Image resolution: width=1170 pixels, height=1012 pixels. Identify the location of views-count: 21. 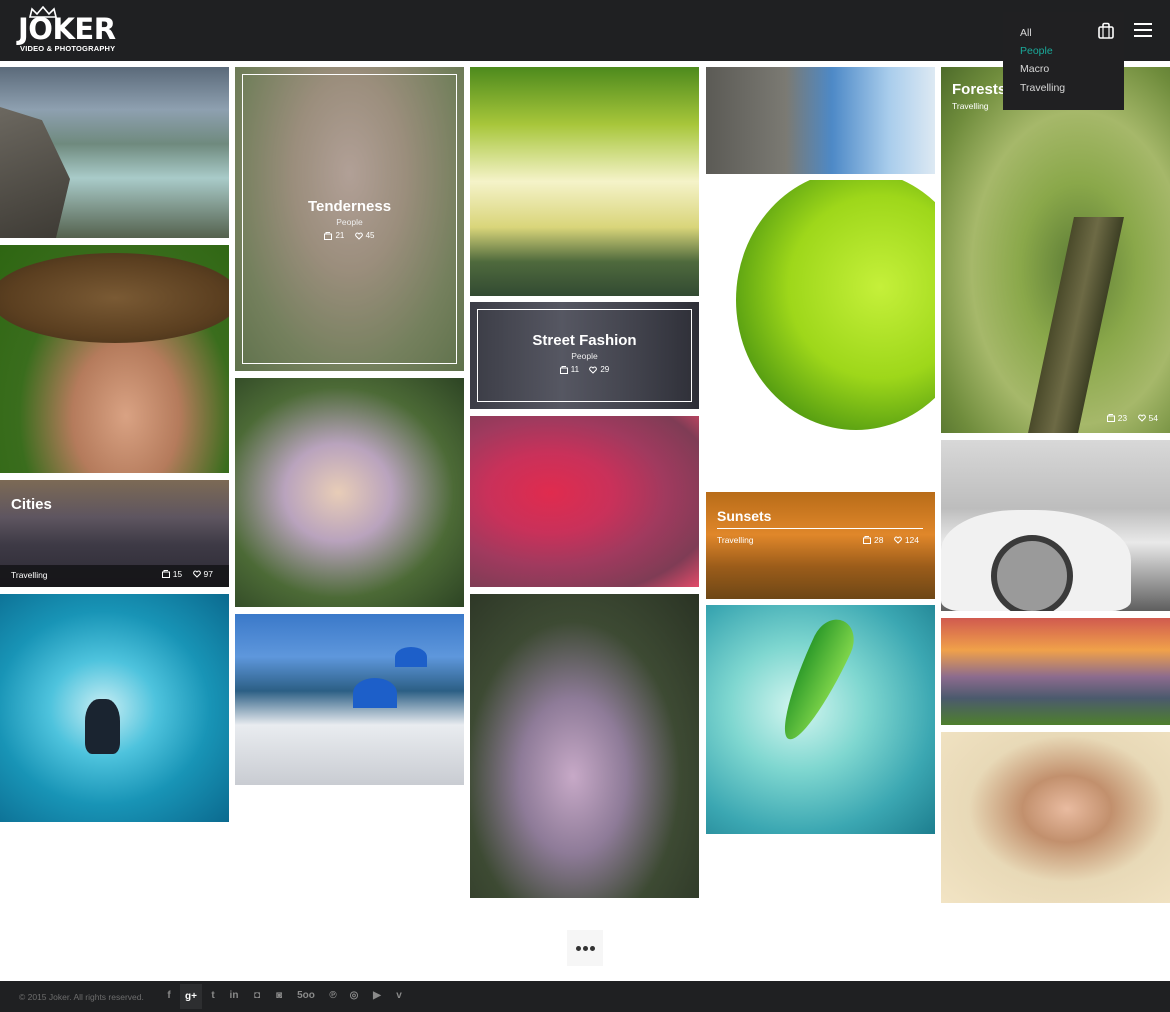
(340, 235).